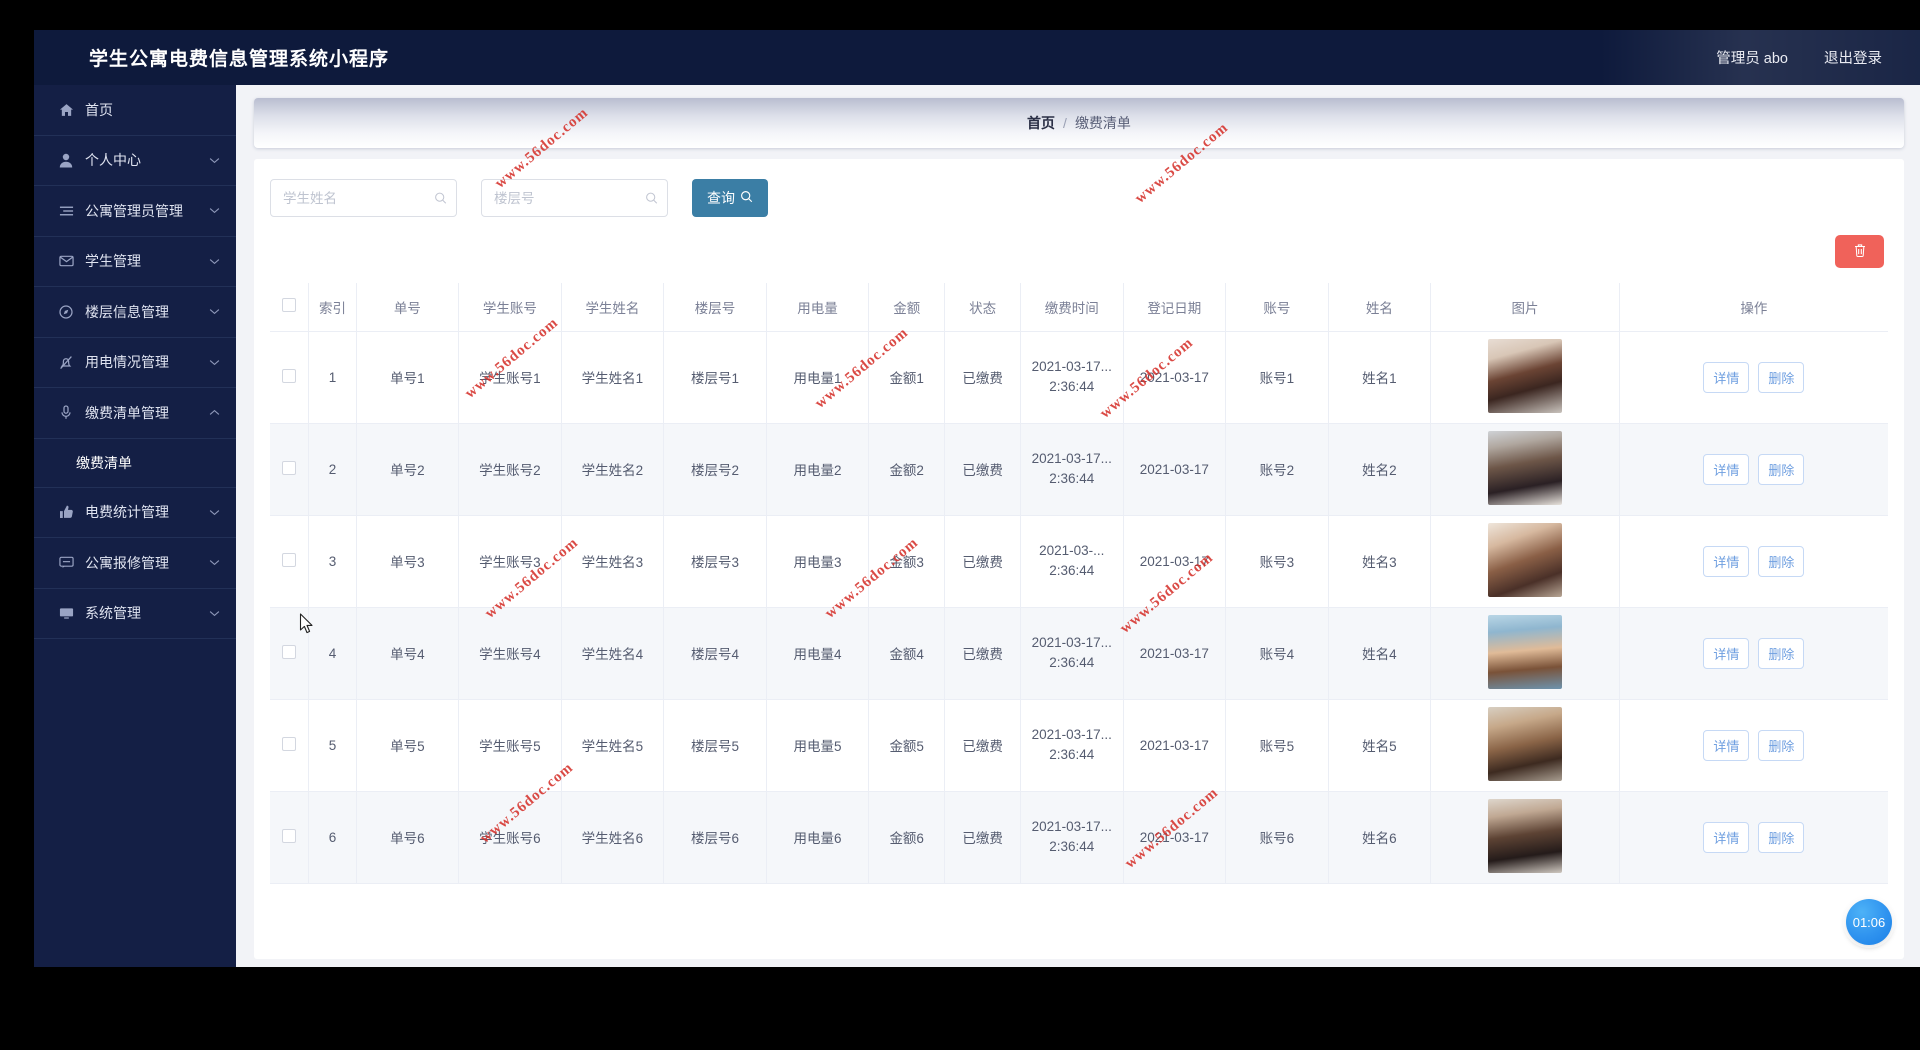 The width and height of the screenshot is (1920, 1050). Describe the element at coordinates (1175, 745) in the screenshot. I see `cell-reg-date: 2021-03-17` at that location.